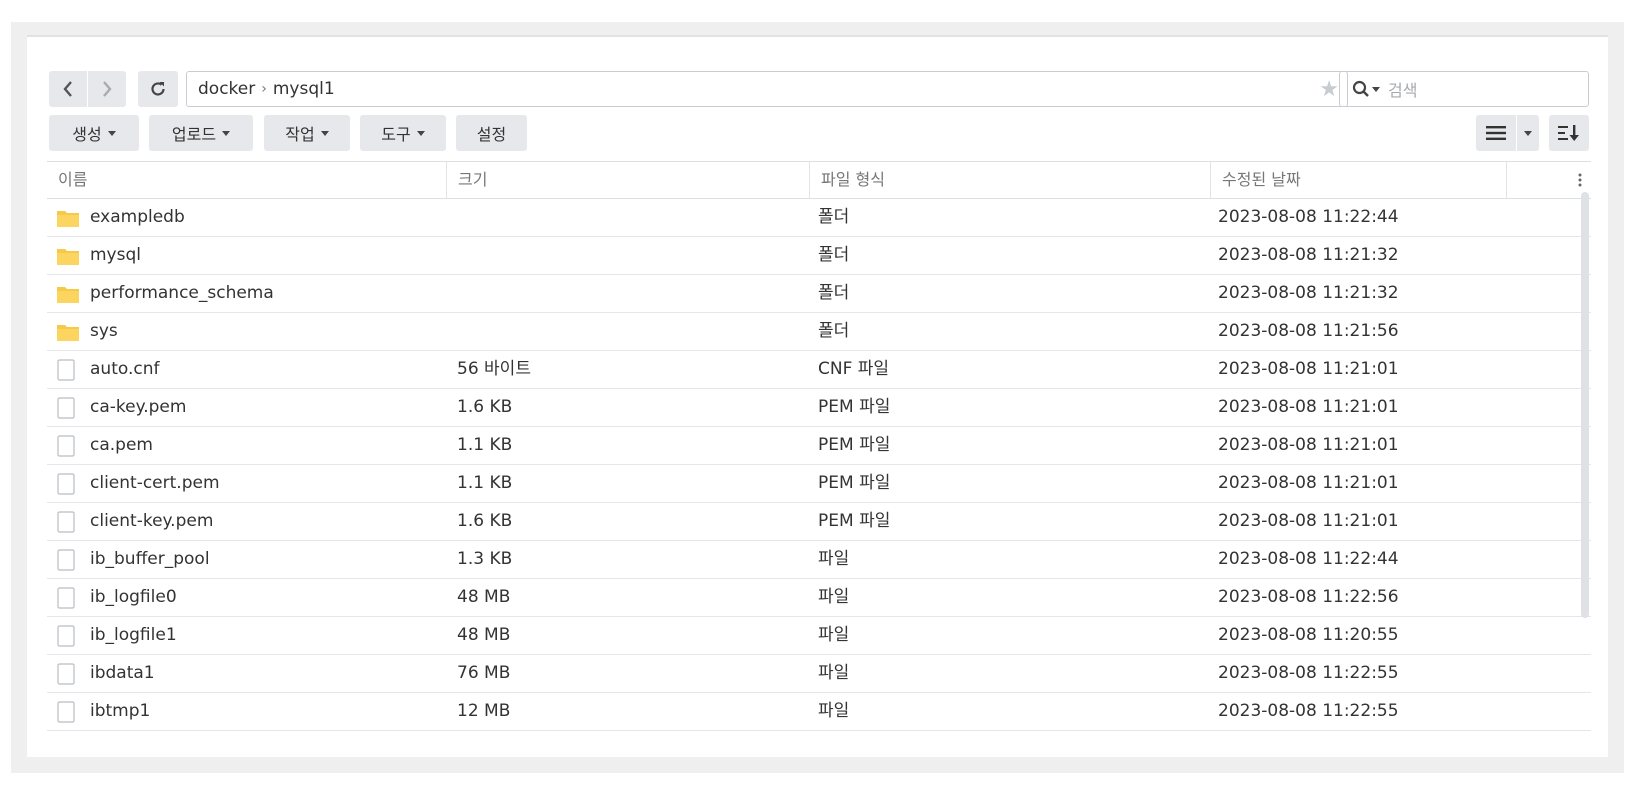 Image resolution: width=1635 pixels, height=794 pixels. I want to click on file-size: 76 MB, so click(484, 673).